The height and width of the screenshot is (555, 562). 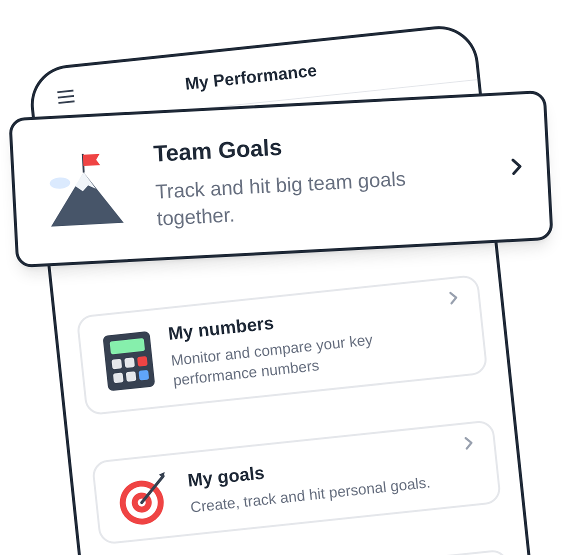 What do you see at coordinates (220, 328) in the screenshot?
I see `card-title: My numbers` at bounding box center [220, 328].